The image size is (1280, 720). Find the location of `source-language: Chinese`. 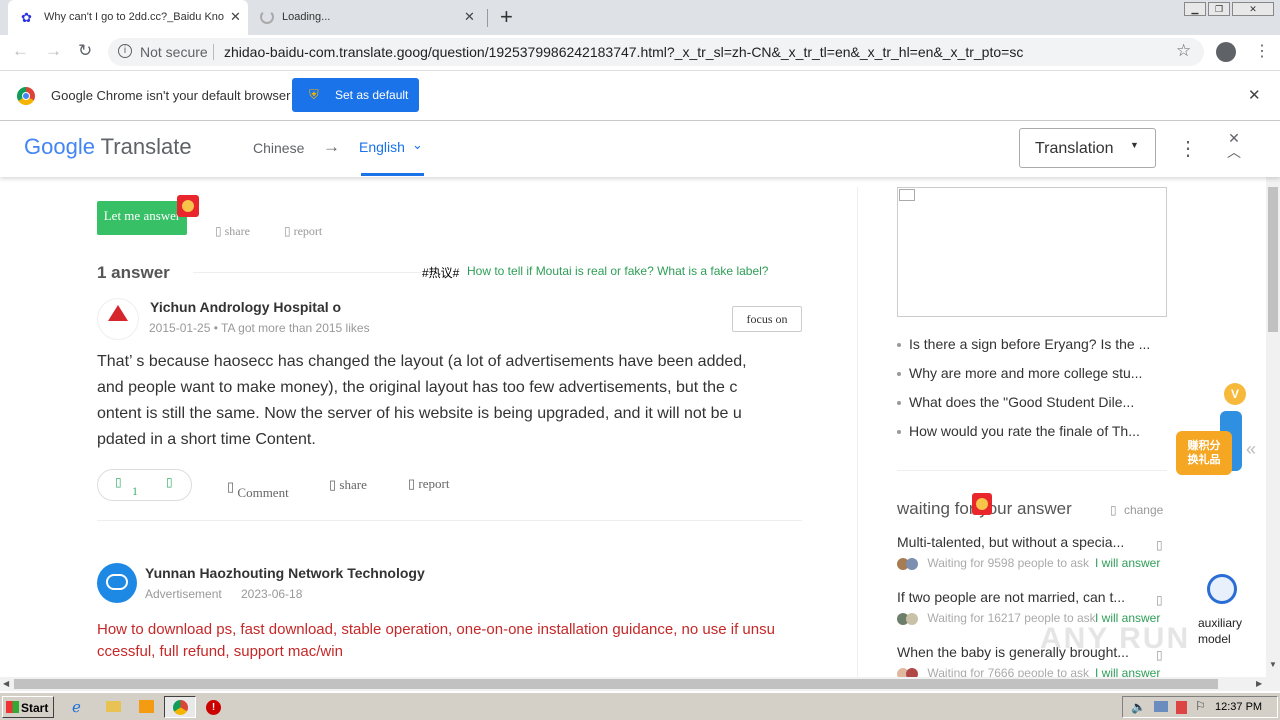

source-language: Chinese is located at coordinates (278, 148).